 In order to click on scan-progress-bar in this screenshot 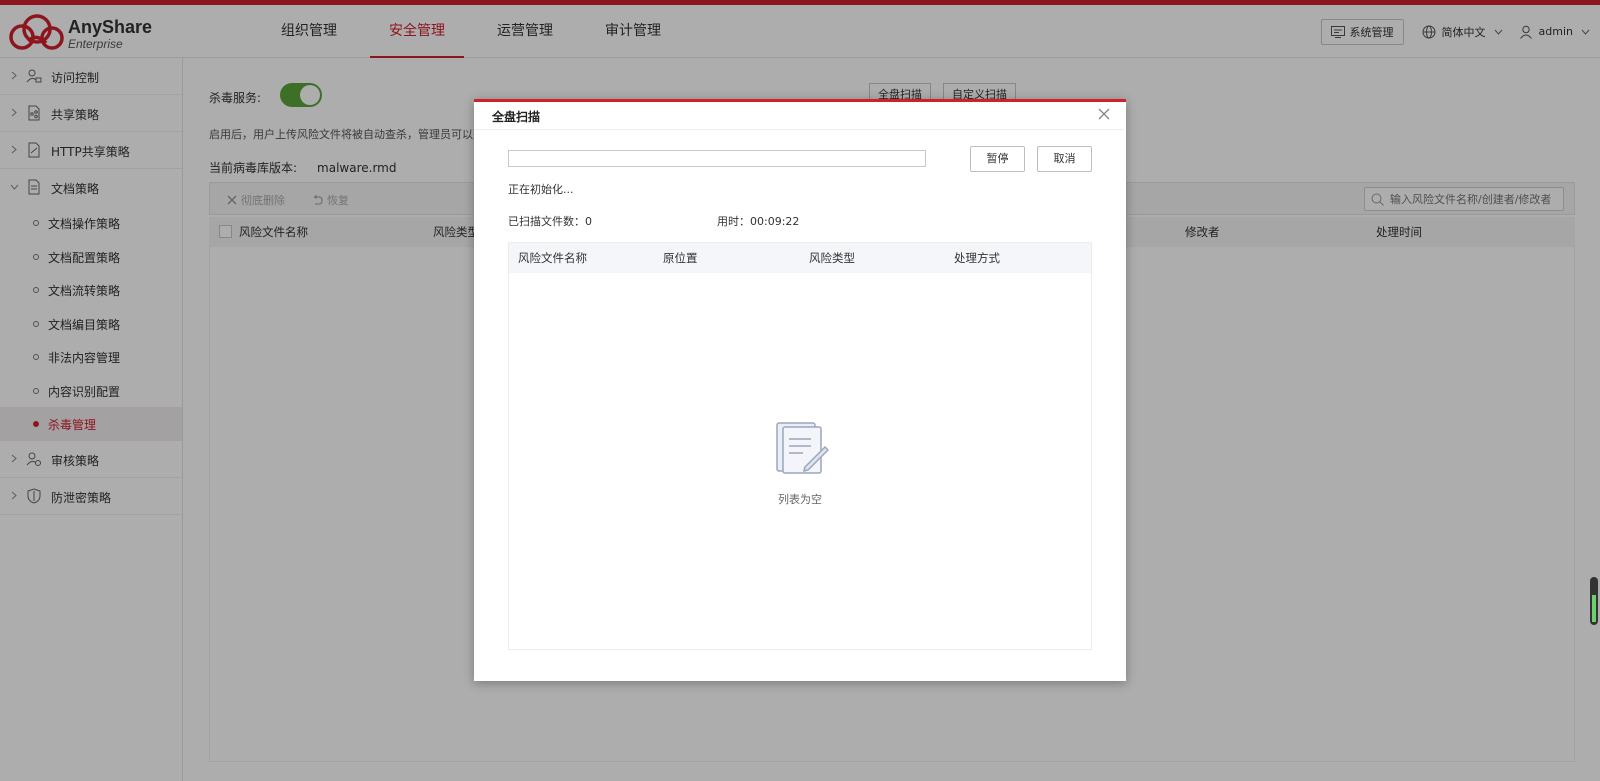, I will do `click(717, 158)`.